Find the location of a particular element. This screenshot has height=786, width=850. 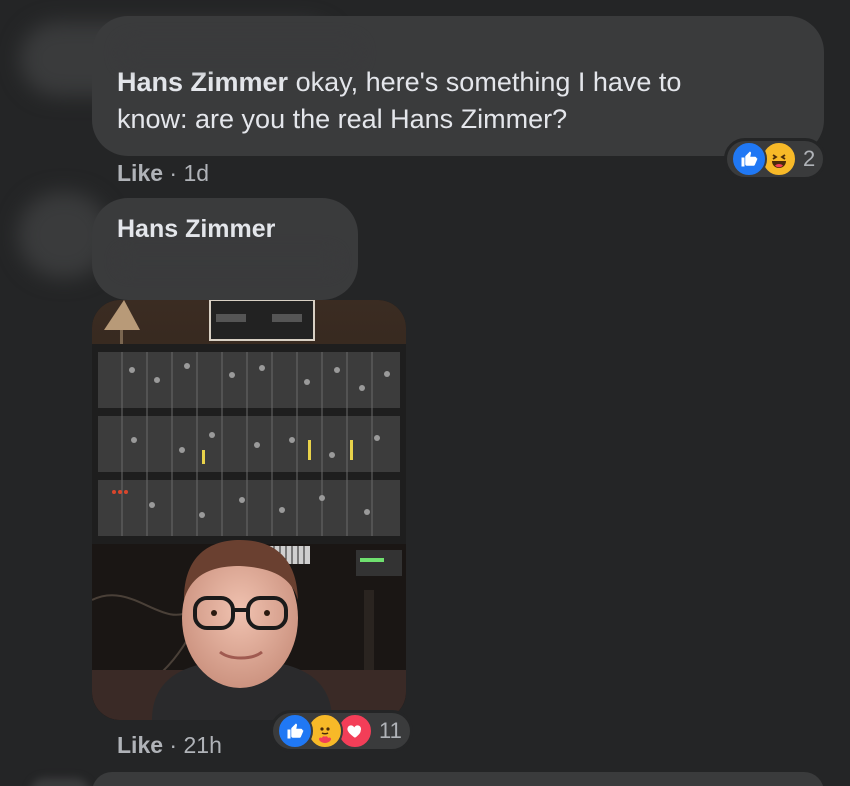

reaction-count: 11 is located at coordinates (390, 730).